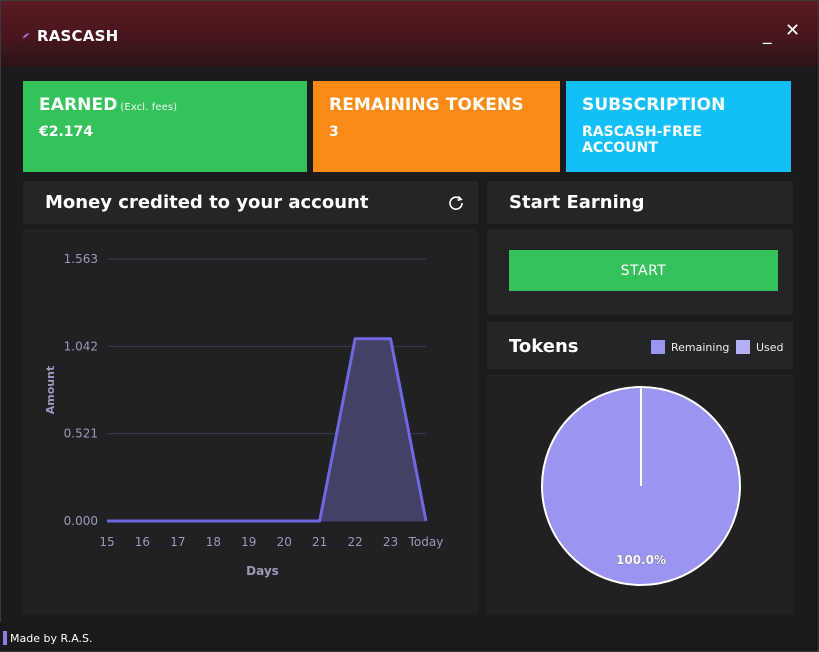  I want to click on subscription-value: RASCASH-FREE ACCOUNT, so click(642, 140).